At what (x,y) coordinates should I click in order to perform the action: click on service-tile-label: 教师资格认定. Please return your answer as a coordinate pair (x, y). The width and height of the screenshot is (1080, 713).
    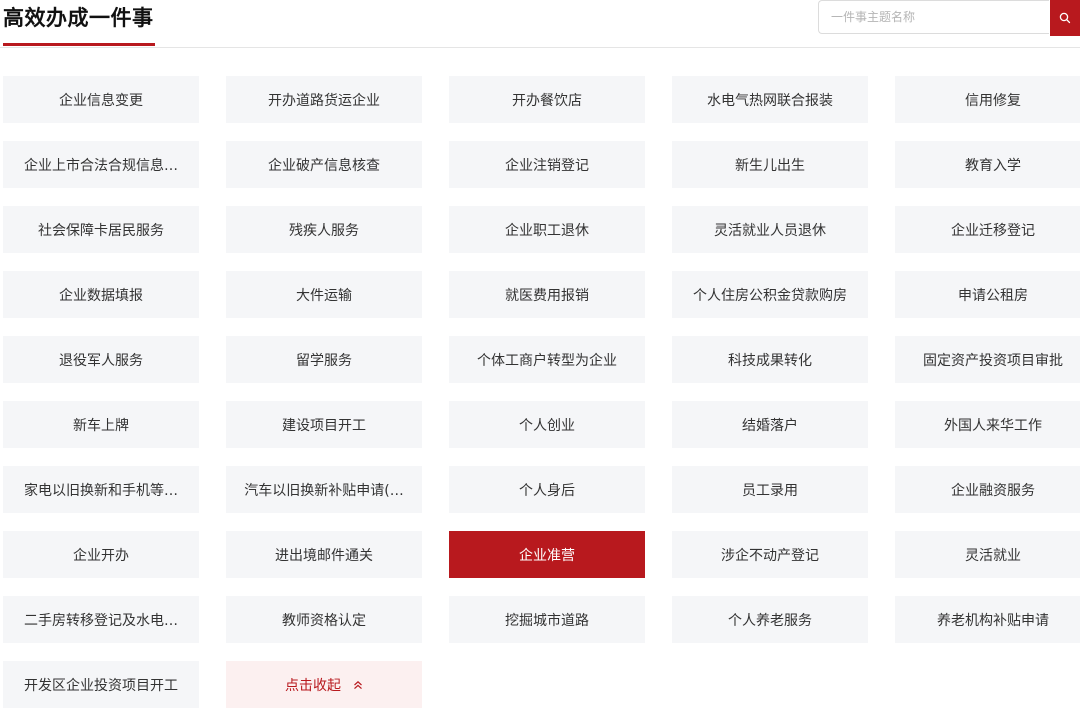
    Looking at the image, I should click on (324, 620).